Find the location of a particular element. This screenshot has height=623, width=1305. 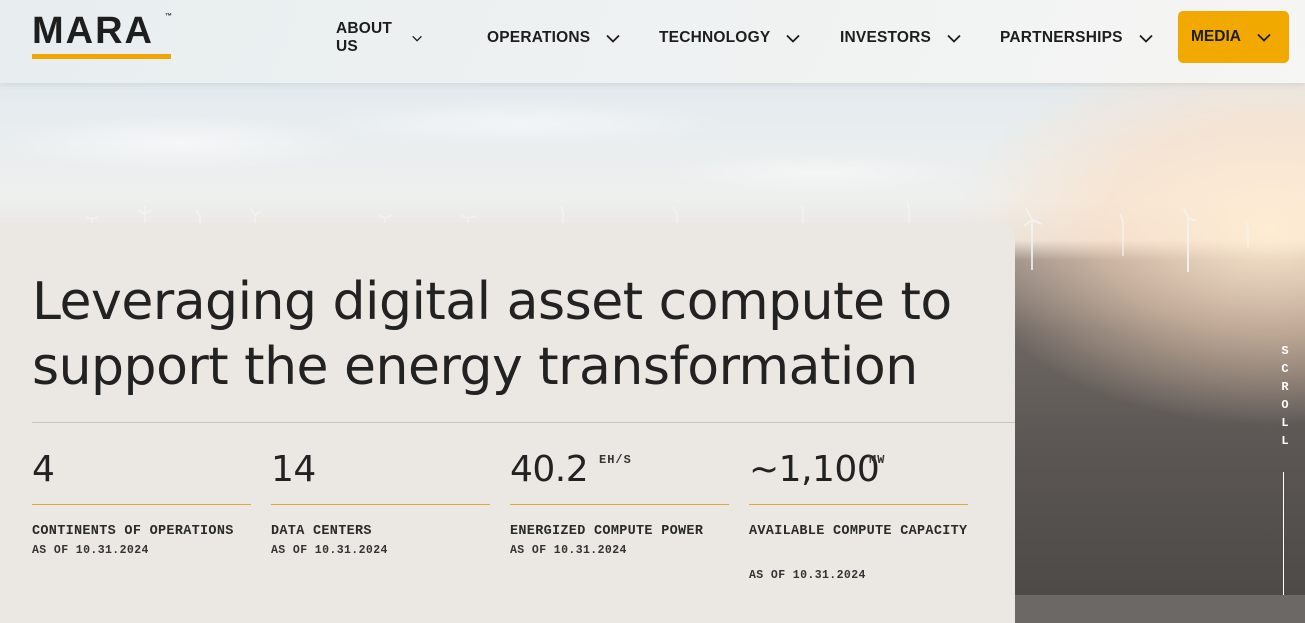

nav-item-label: INVESTORS is located at coordinates (886, 37).